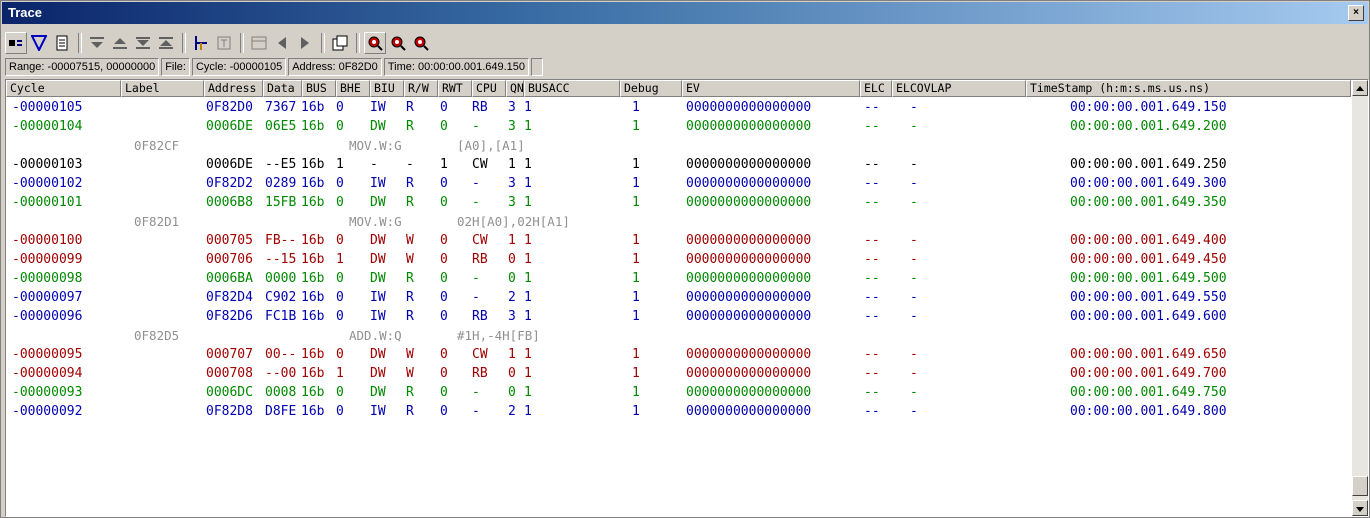 The height and width of the screenshot is (518, 1370). Describe the element at coordinates (959, 88) in the screenshot. I see `column-header: ELCOVLAP` at that location.